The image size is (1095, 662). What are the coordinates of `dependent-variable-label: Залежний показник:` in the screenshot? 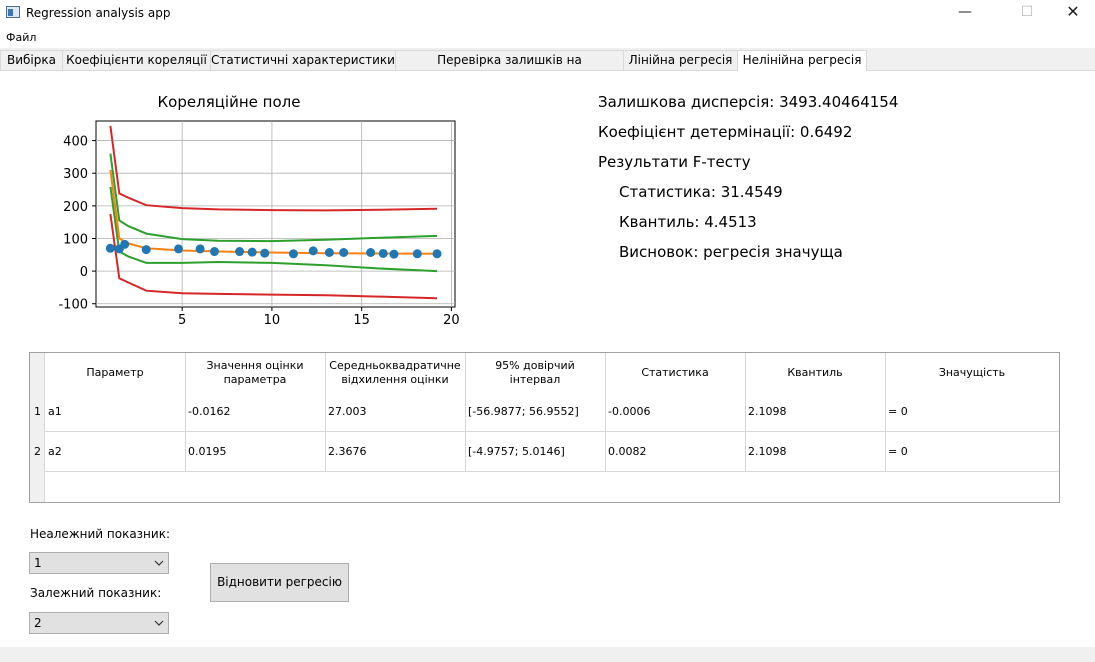 It's located at (96, 593).